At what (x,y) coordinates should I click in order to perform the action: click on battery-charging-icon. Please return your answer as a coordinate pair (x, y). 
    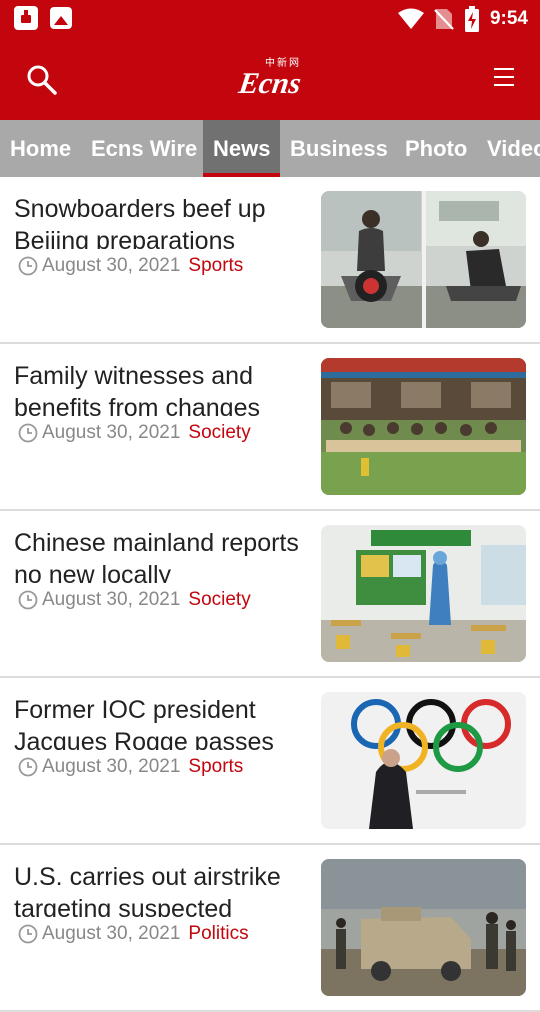
    Looking at the image, I should click on (471, 19).